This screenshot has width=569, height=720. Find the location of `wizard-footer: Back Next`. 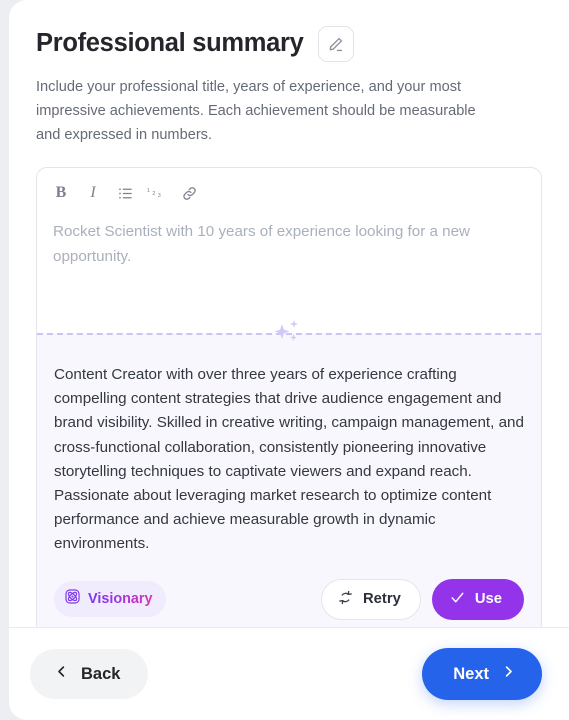

wizard-footer: Back Next is located at coordinates (289, 674).